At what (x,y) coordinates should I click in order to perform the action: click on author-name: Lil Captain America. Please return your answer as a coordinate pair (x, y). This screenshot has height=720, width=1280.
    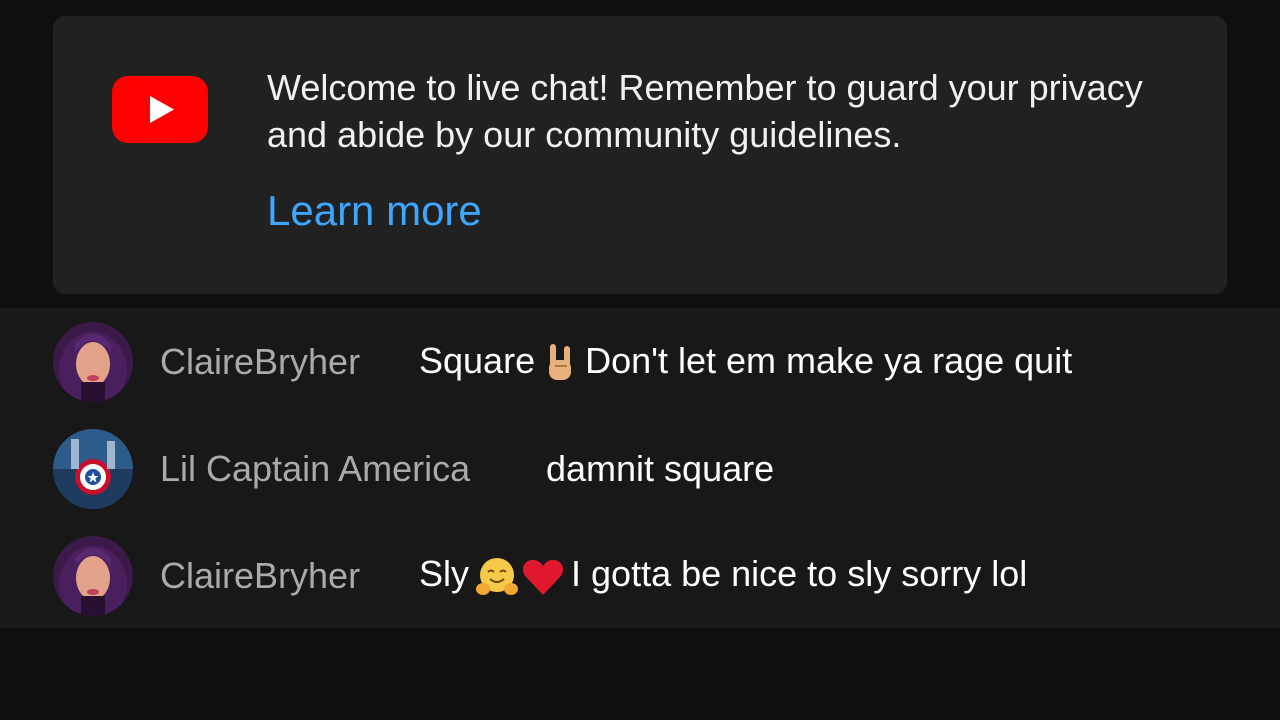
    Looking at the image, I should click on (315, 469).